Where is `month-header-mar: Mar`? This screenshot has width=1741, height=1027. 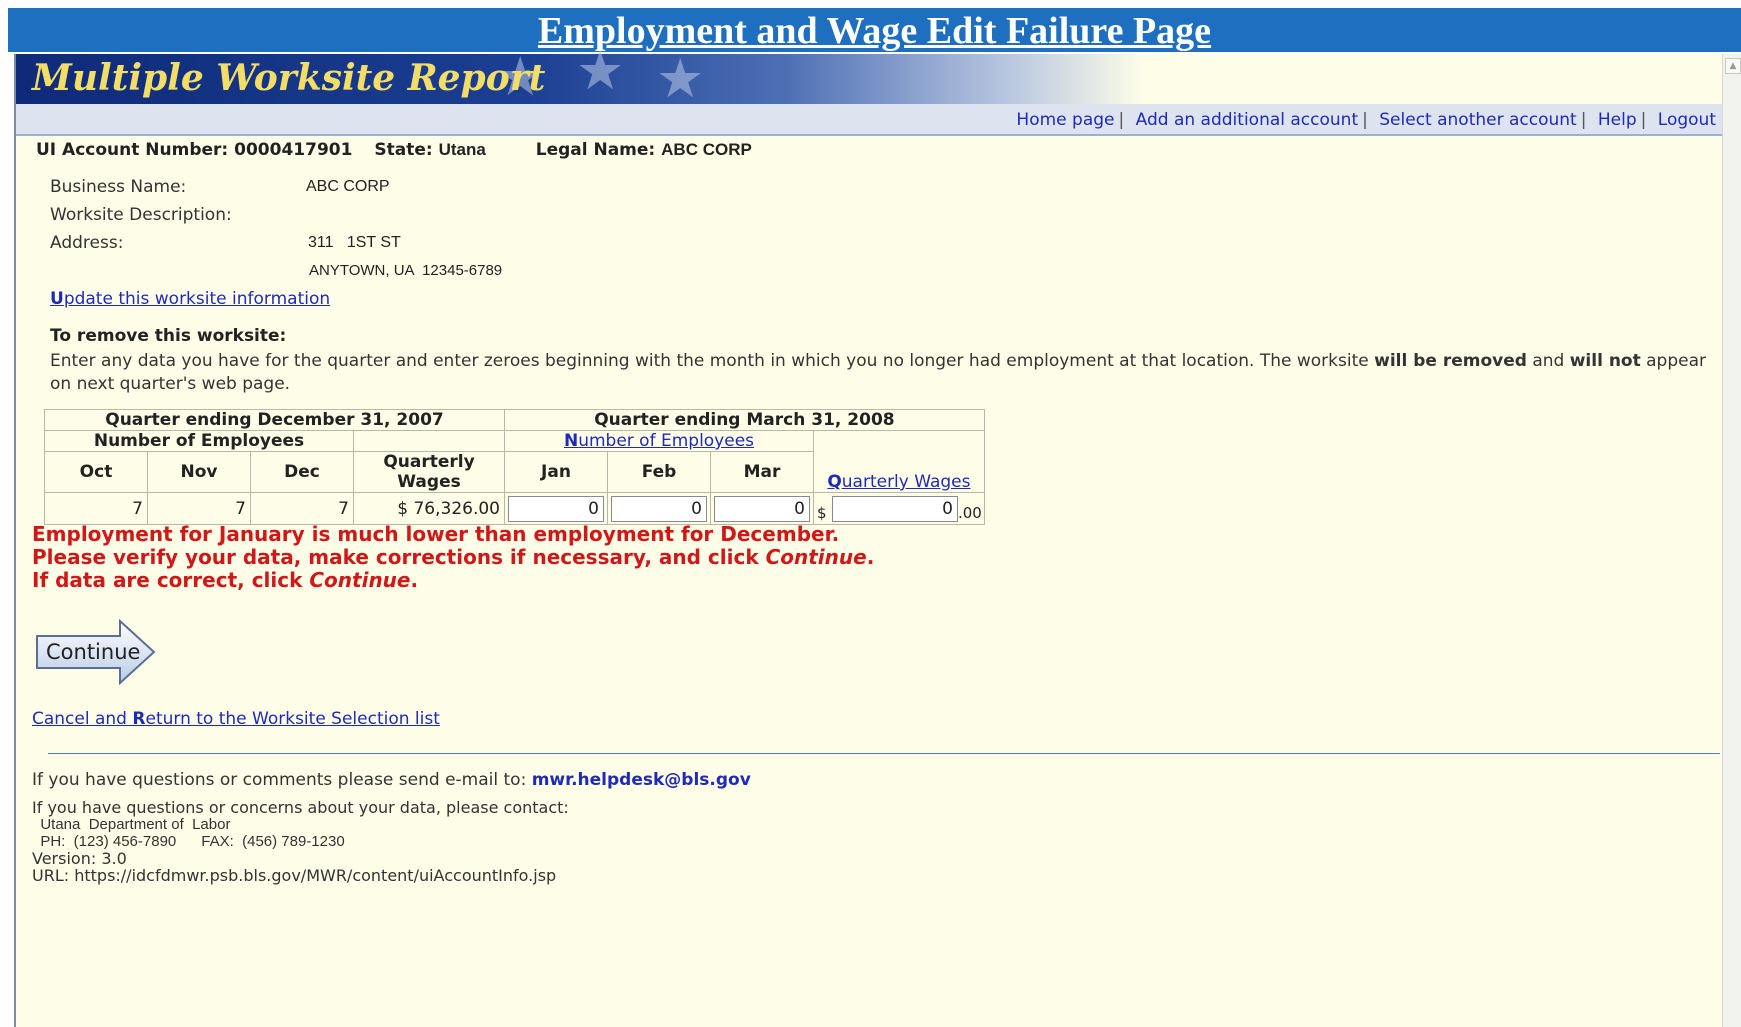 month-header-mar: Mar is located at coordinates (762, 472).